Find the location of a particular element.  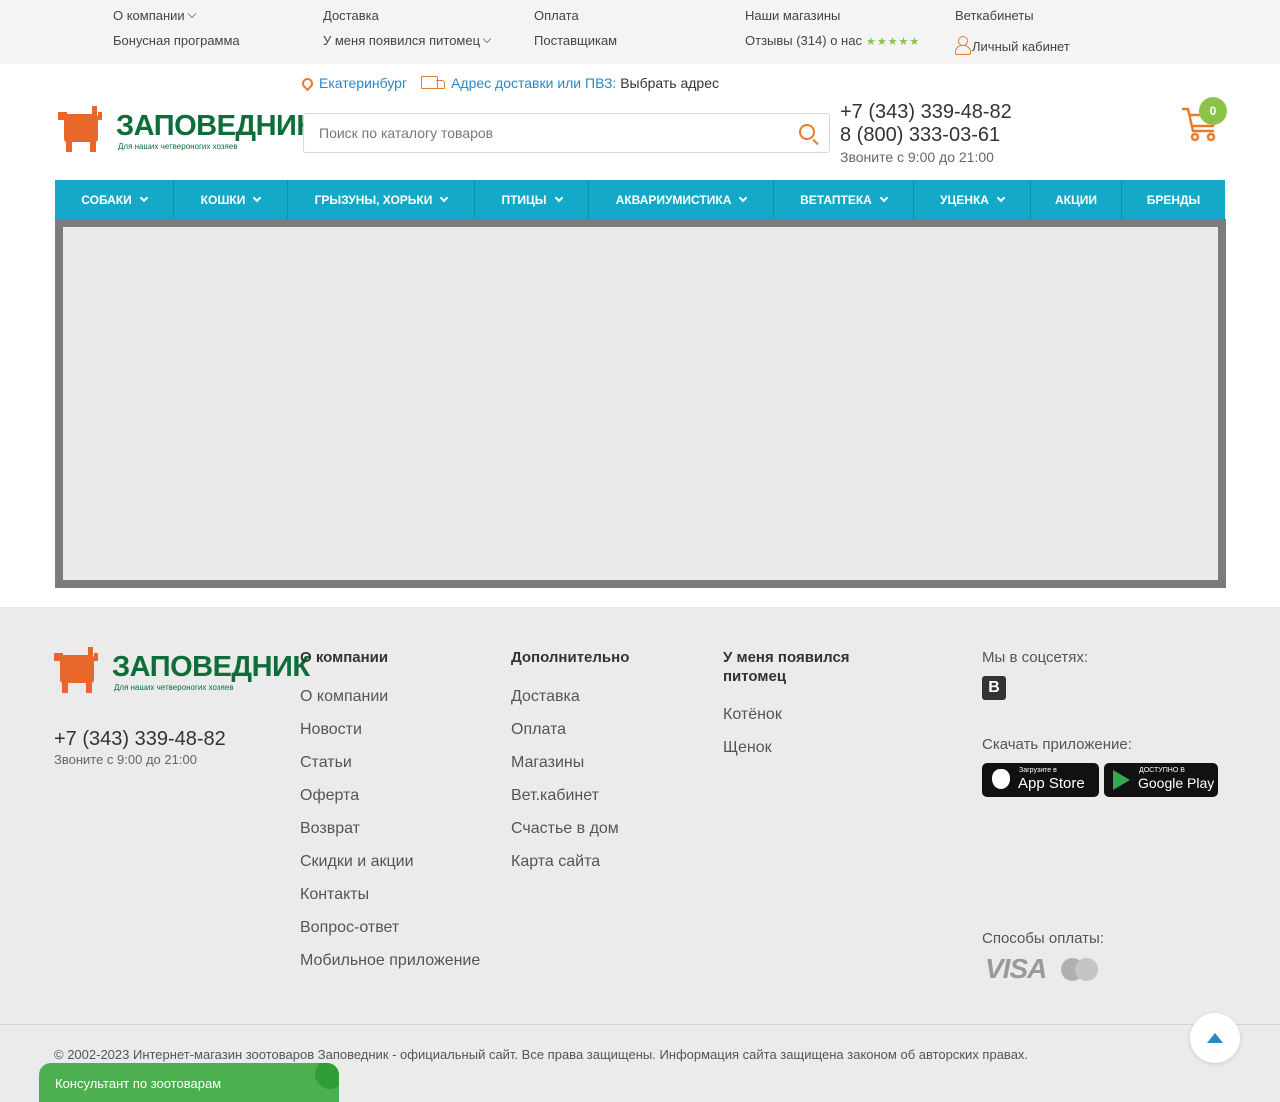

search-icon is located at coordinates (807, 132).